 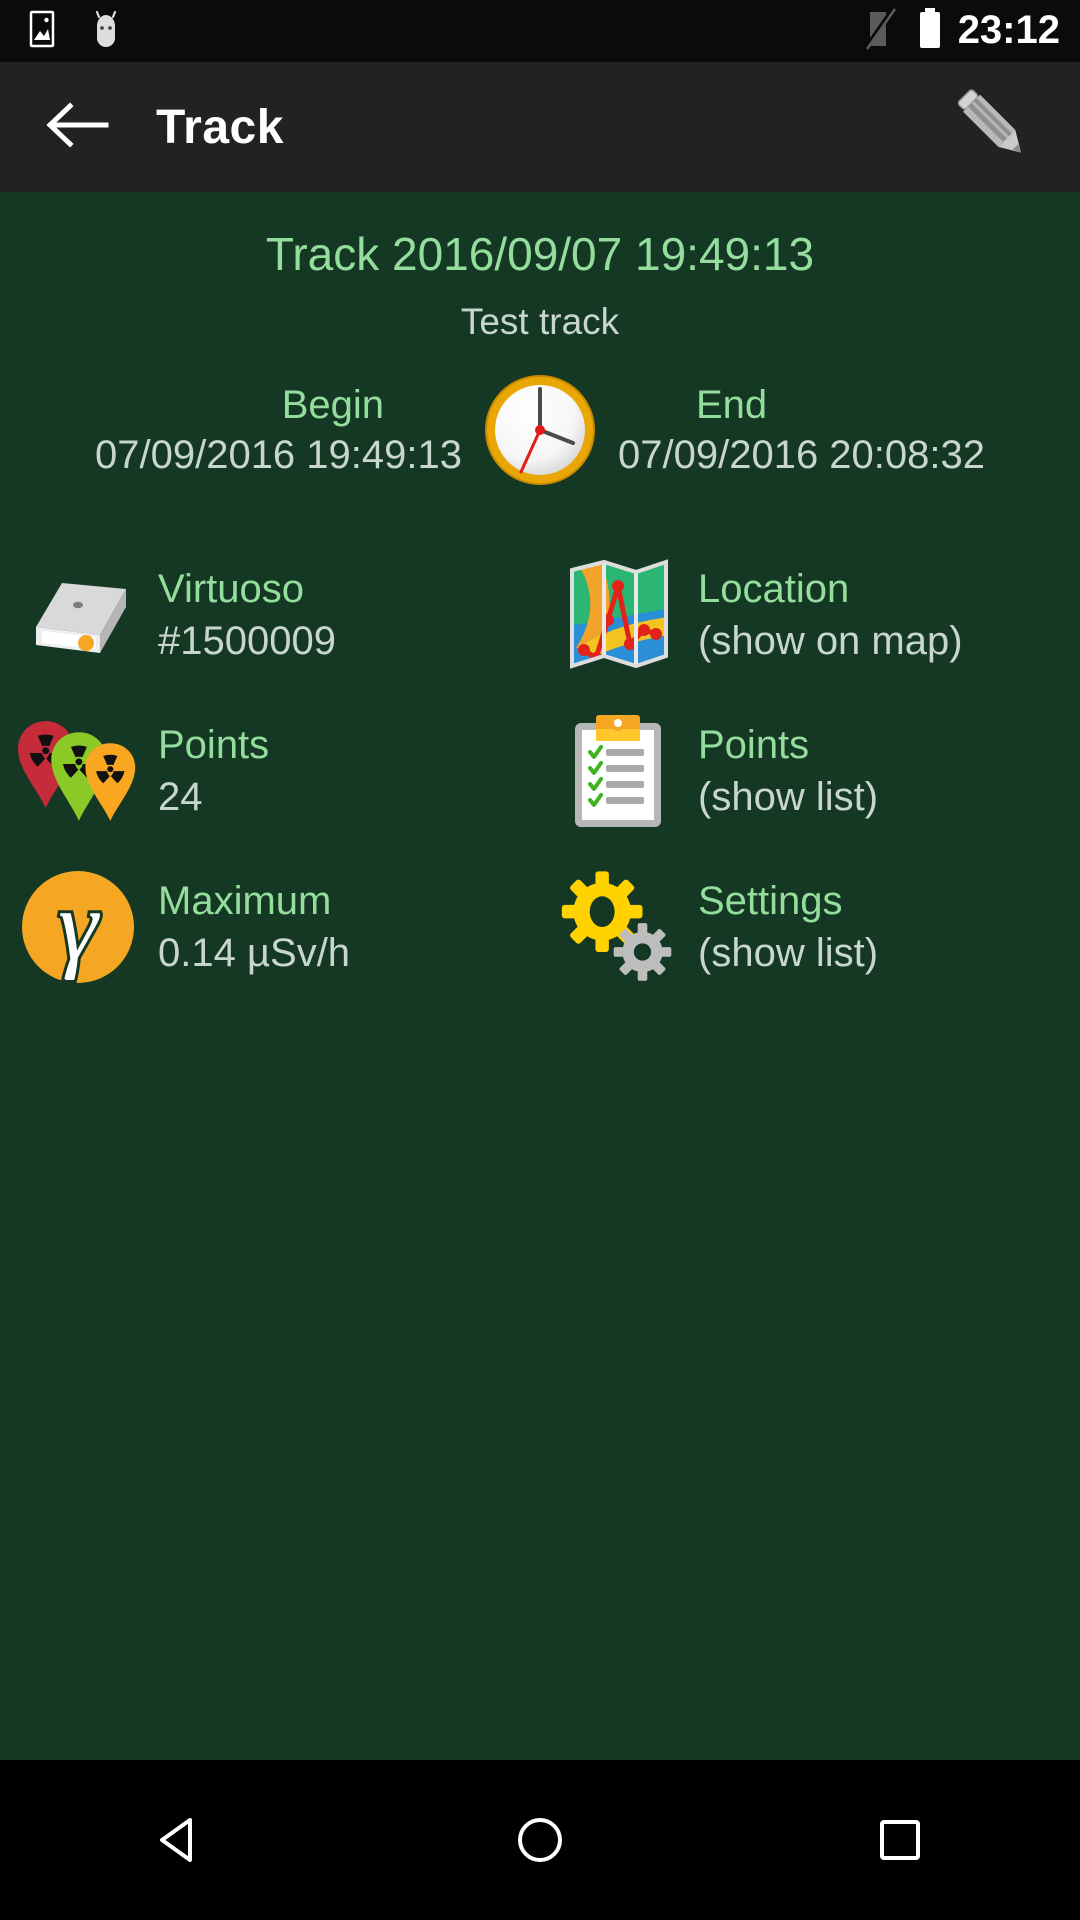 I want to click on status-bar-system-icons: 23:12, so click(x=960, y=31).